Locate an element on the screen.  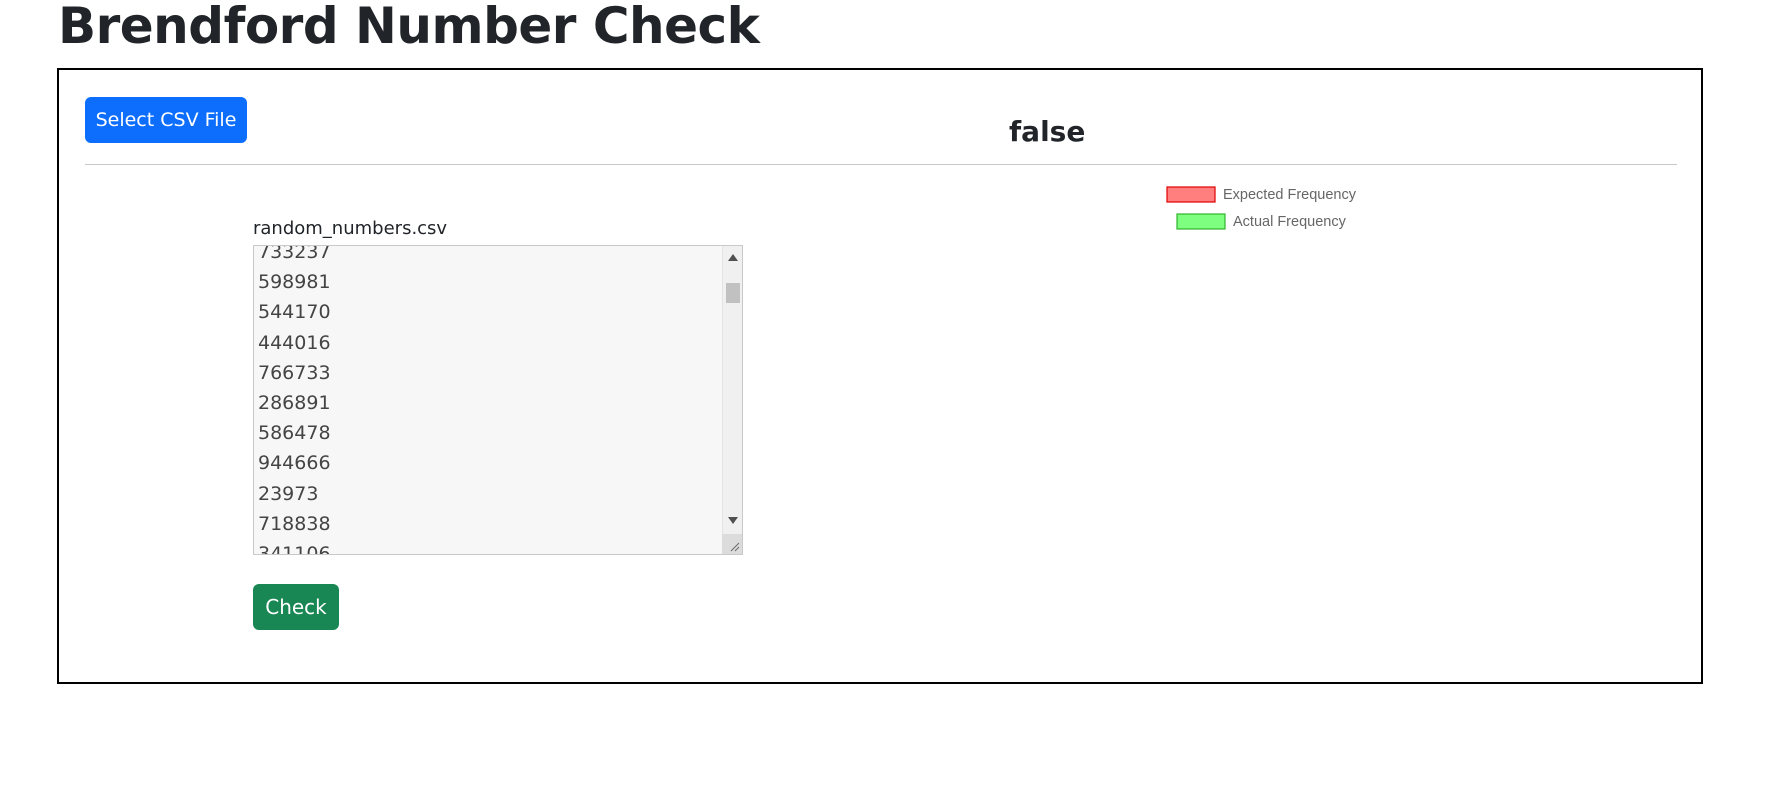
number-row: 944666 is located at coordinates (294, 463).